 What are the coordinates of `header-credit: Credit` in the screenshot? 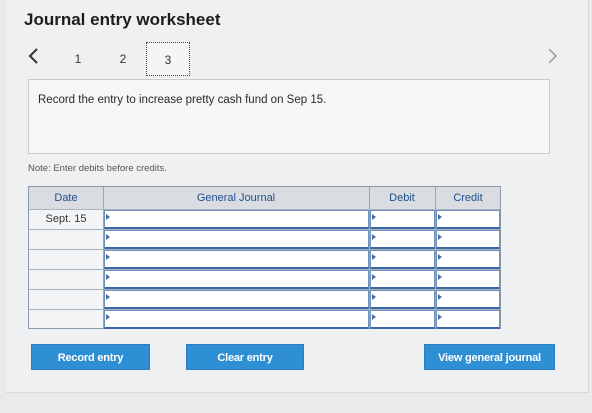 It's located at (468, 198).